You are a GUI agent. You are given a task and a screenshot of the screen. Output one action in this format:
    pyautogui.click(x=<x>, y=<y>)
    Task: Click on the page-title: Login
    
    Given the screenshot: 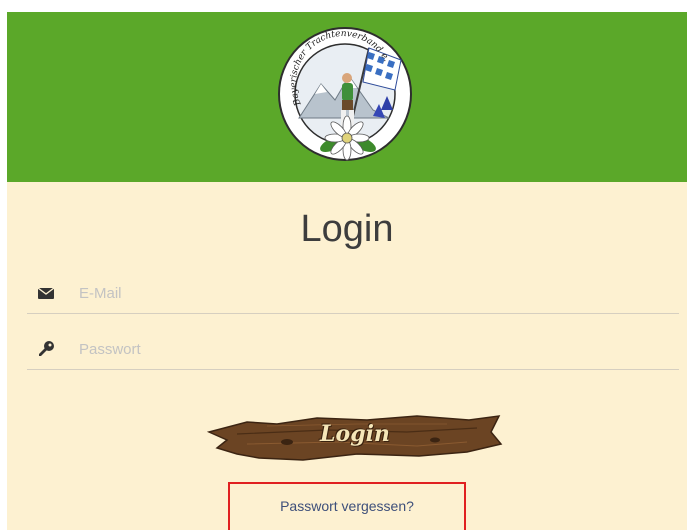 What is the action you would take?
    pyautogui.click(x=347, y=229)
    